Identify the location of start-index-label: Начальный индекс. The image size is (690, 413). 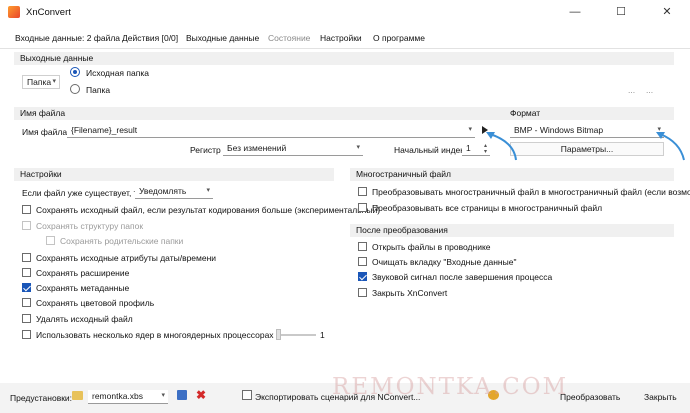
(431, 150).